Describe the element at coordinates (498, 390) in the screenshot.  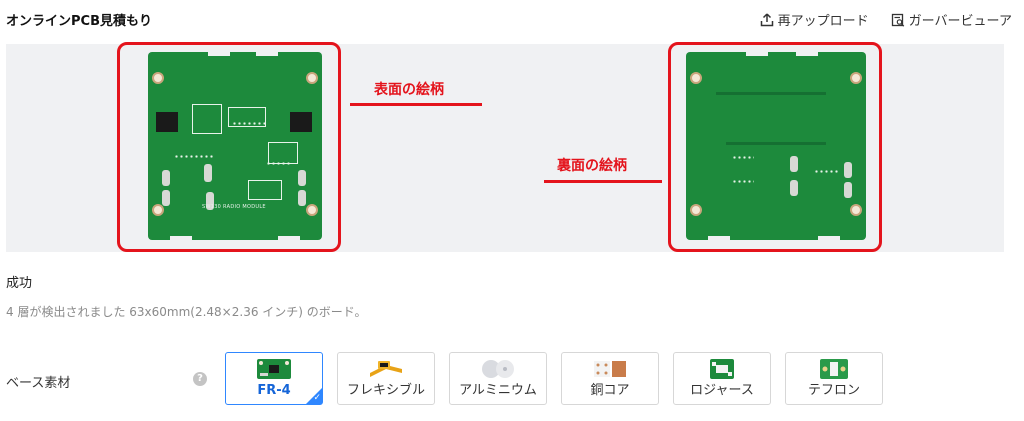
I see `material-option-label: アルミニウム` at that location.